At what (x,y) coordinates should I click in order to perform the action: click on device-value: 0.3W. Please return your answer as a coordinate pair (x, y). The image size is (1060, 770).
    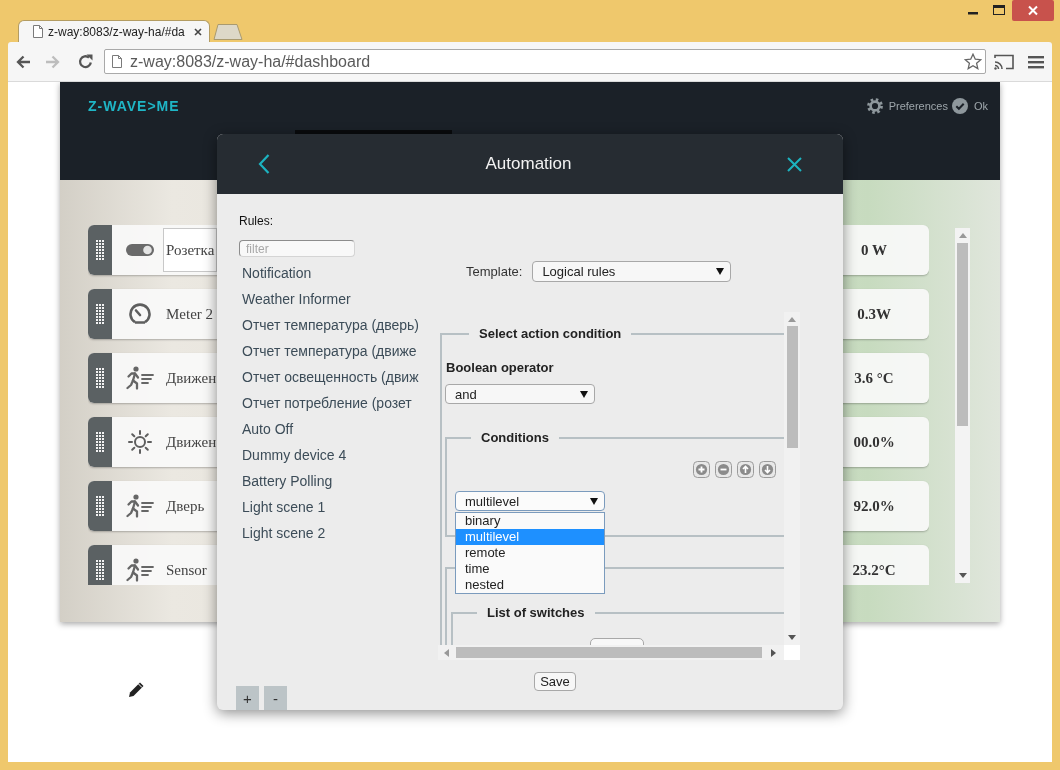
    Looking at the image, I should click on (874, 314).